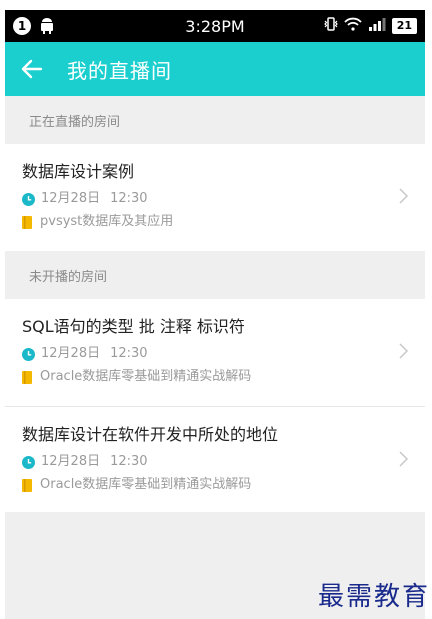 The width and height of the screenshot is (432, 619). What do you see at coordinates (353, 26) in the screenshot?
I see `wifi-icon` at bounding box center [353, 26].